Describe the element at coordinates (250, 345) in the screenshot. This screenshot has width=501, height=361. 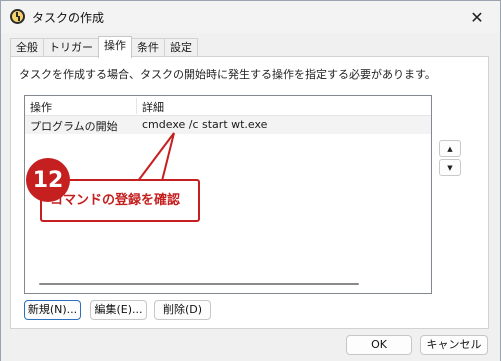
I see `dialog-footer: OK キャンセル` at that location.